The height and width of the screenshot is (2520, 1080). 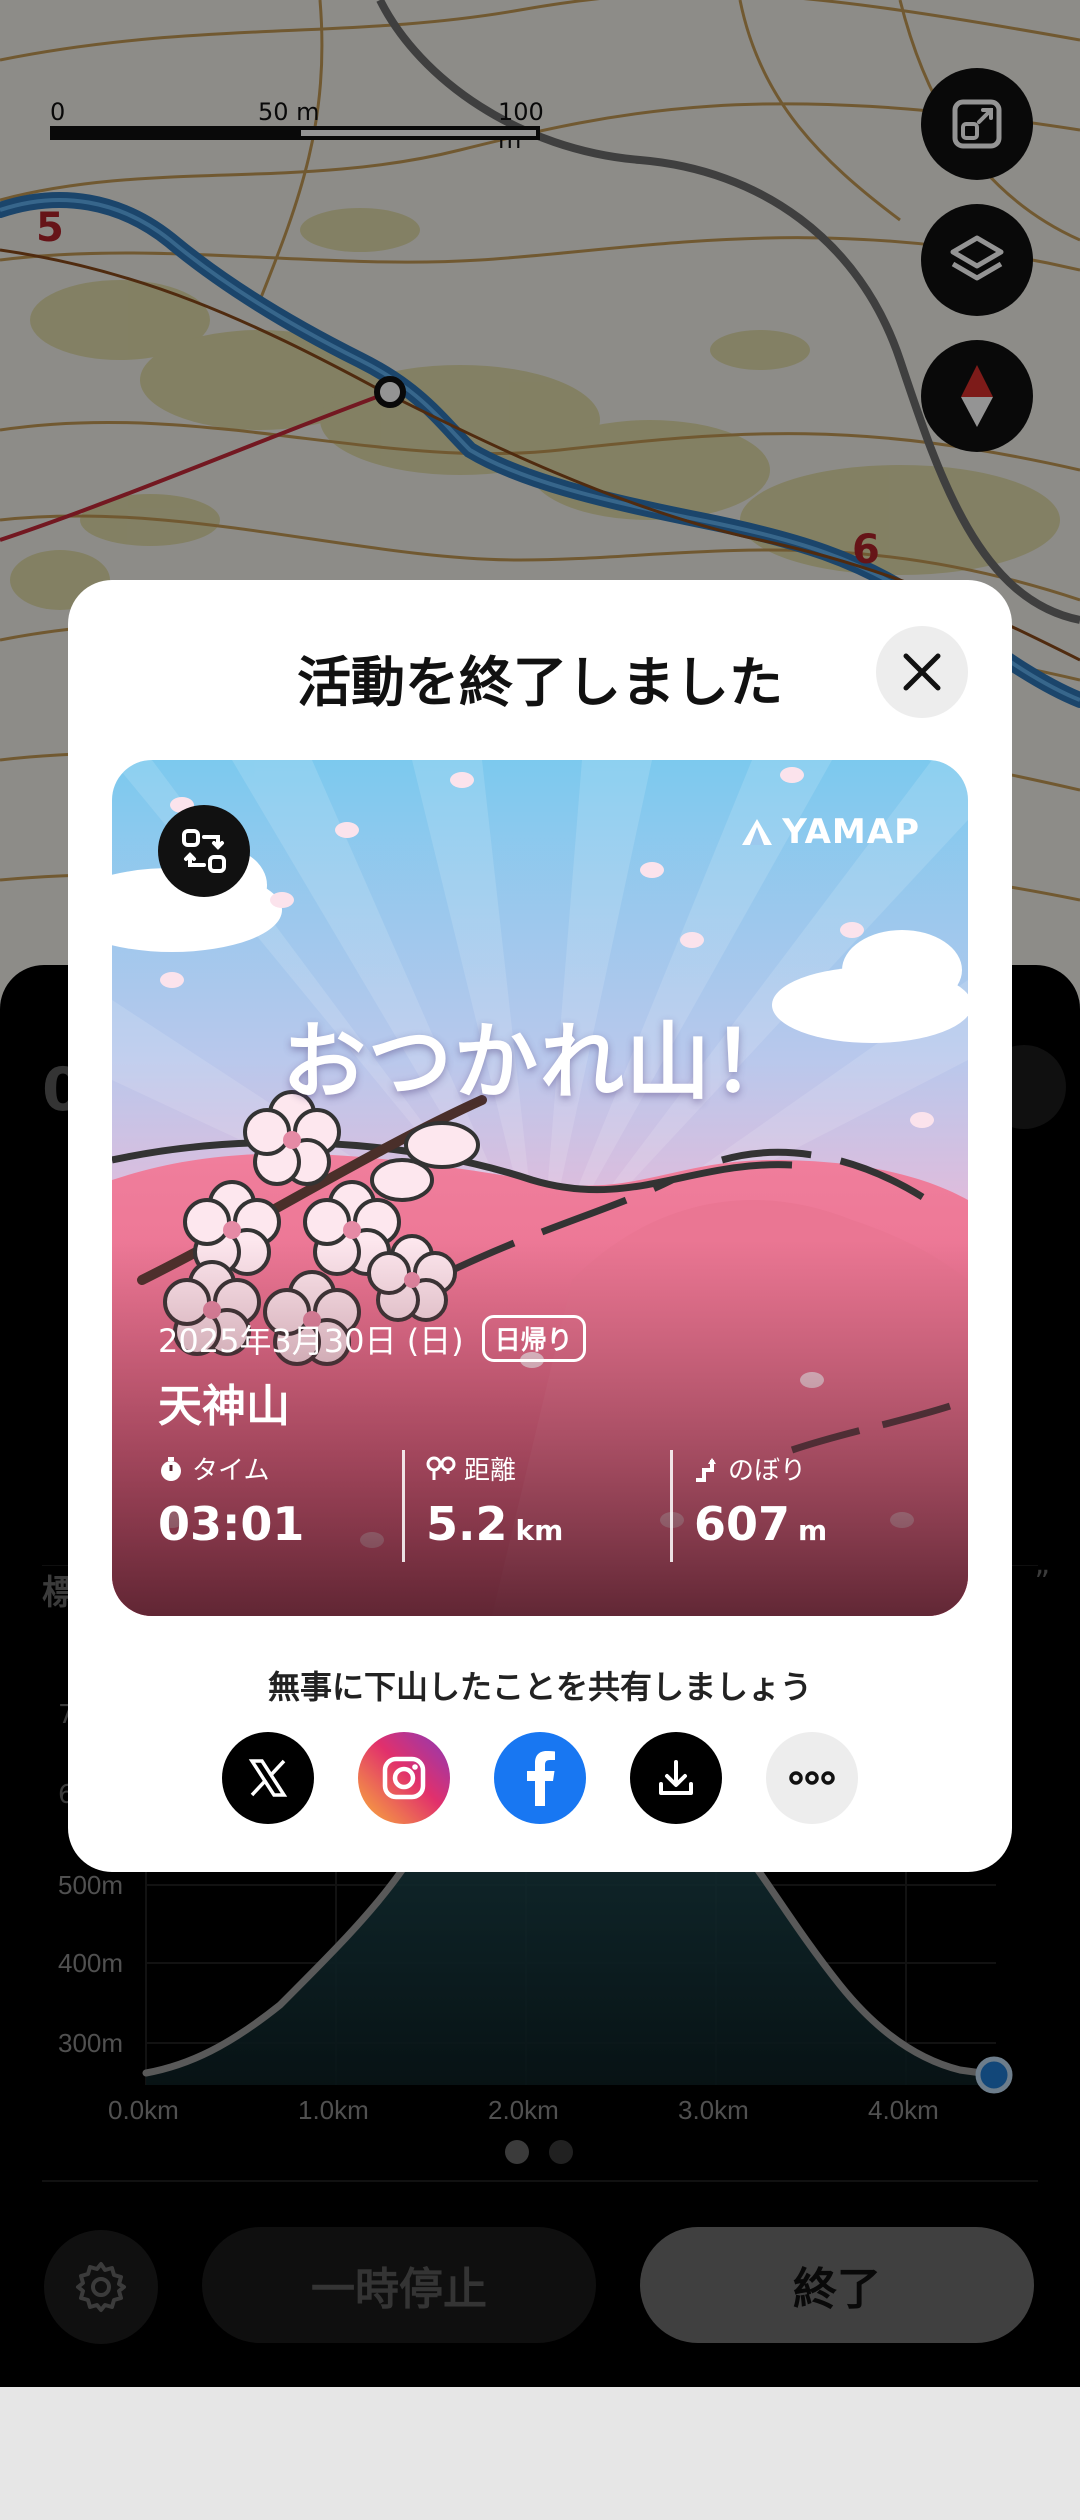 I want to click on swap-card-button, so click(x=204, y=851).